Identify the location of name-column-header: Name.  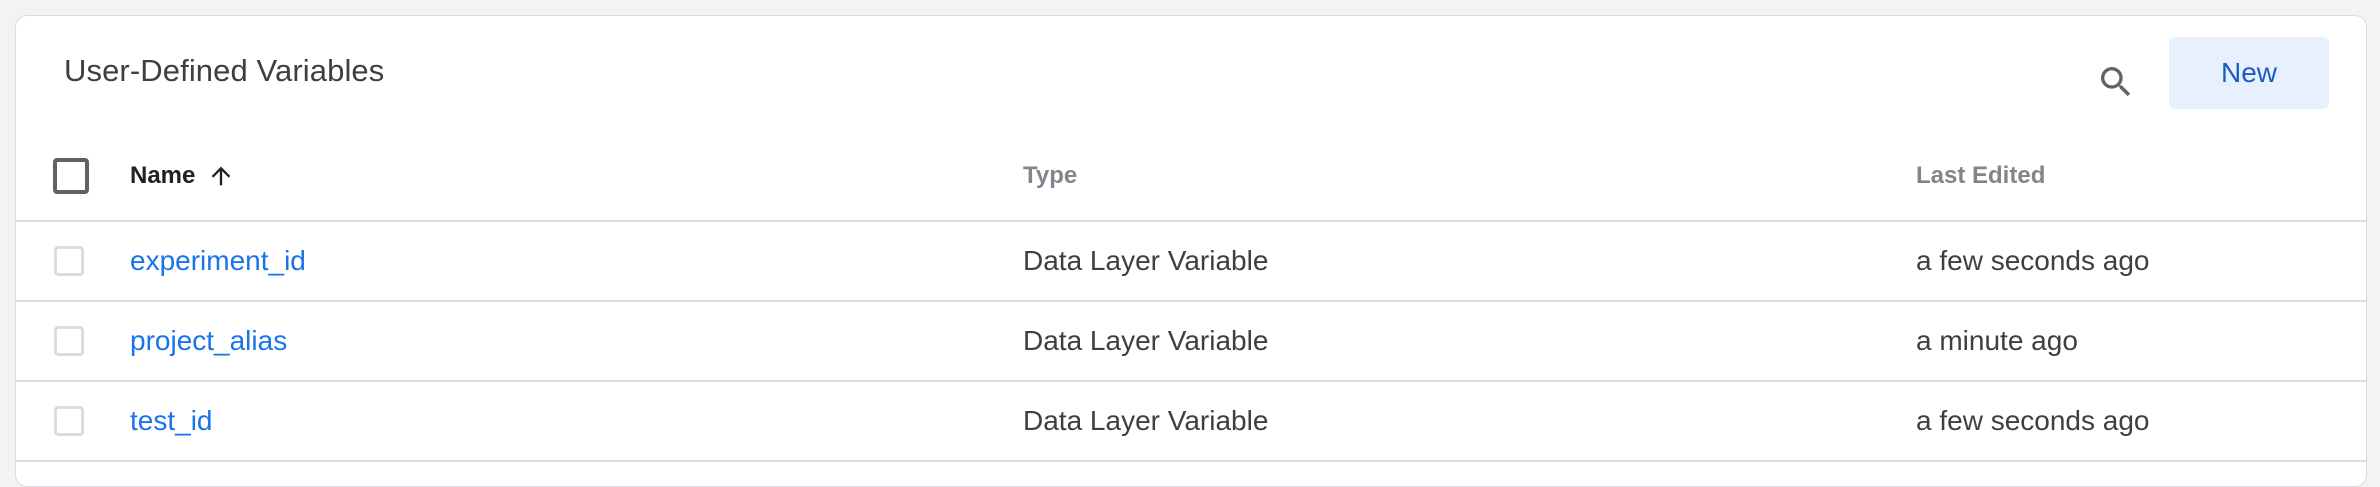
(182, 176).